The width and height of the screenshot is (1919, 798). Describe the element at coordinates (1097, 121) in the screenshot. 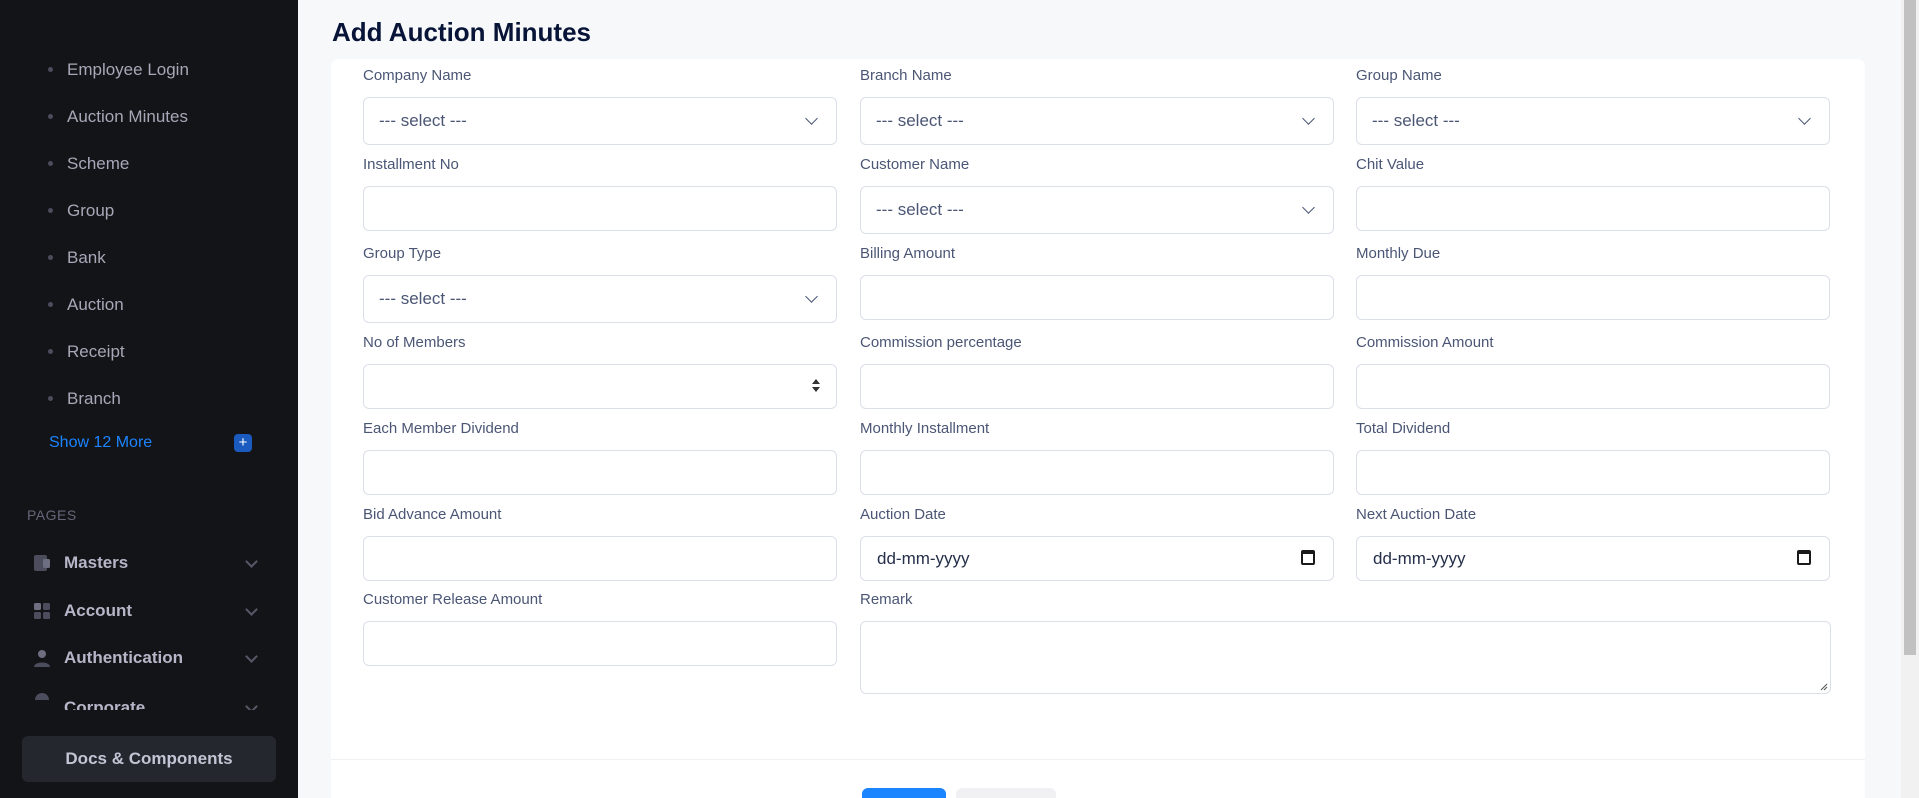

I see `branch-name-select: --- select ---` at that location.